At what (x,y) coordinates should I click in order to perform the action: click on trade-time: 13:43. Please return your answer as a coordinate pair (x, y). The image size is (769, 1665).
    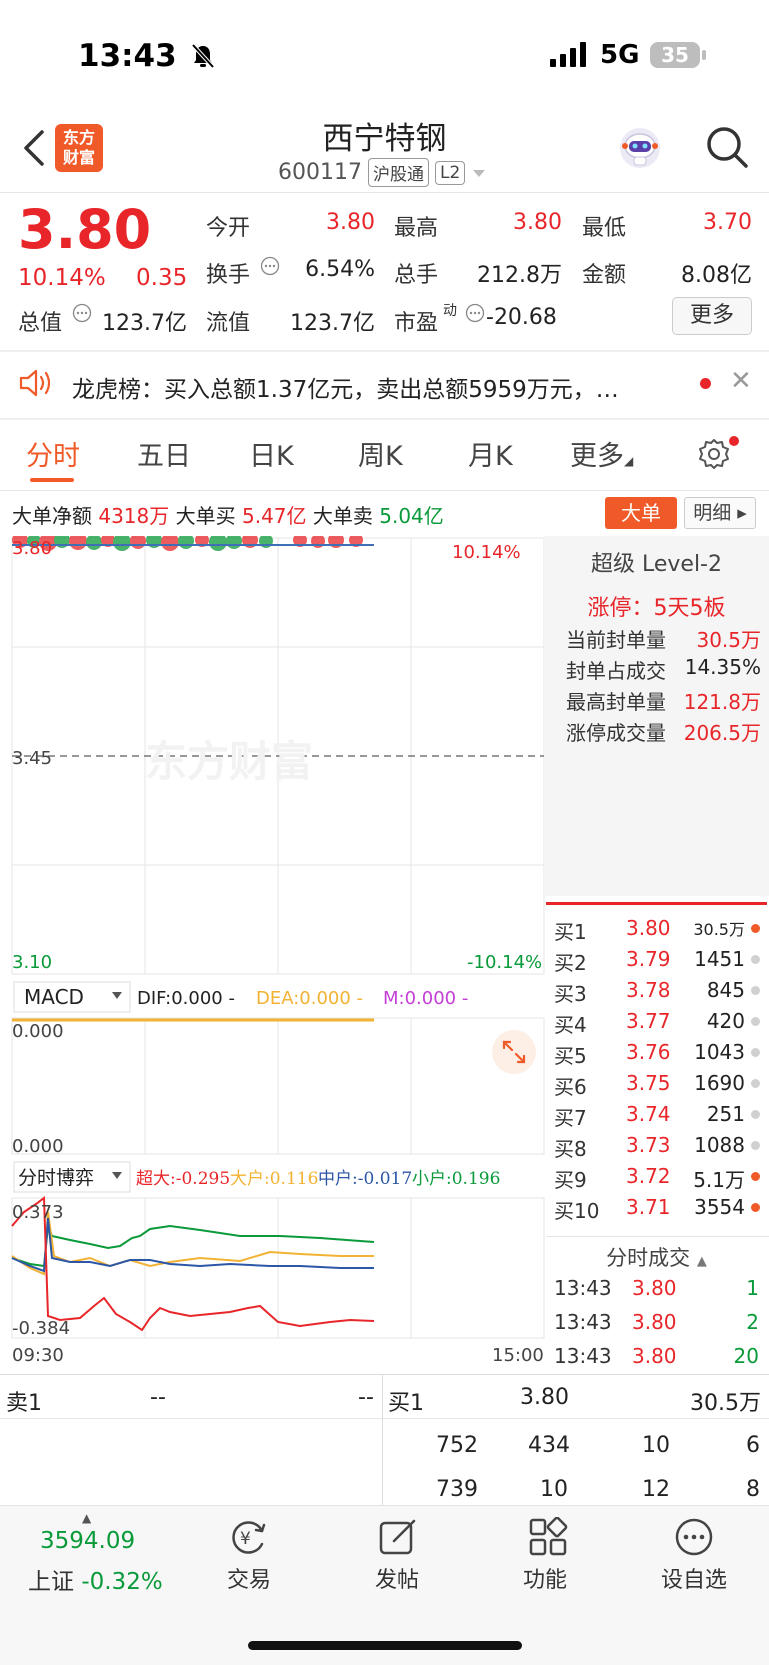
    Looking at the image, I should click on (583, 1356).